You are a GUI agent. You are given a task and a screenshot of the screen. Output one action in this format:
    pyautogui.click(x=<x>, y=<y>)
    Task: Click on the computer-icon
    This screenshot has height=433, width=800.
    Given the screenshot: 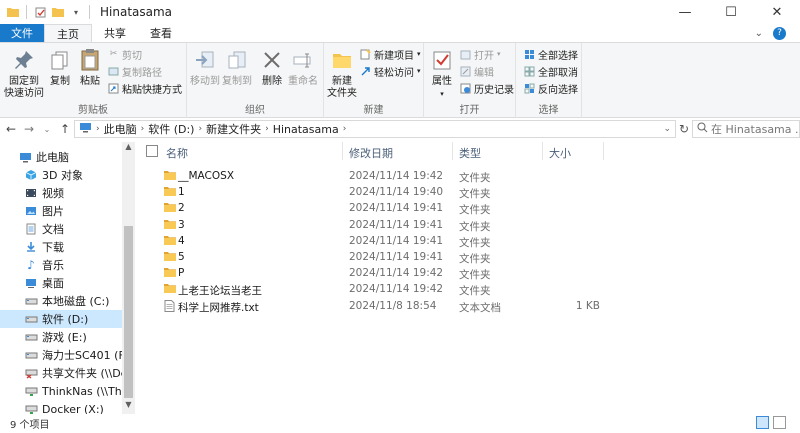 What is the action you would take?
    pyautogui.click(x=85, y=129)
    